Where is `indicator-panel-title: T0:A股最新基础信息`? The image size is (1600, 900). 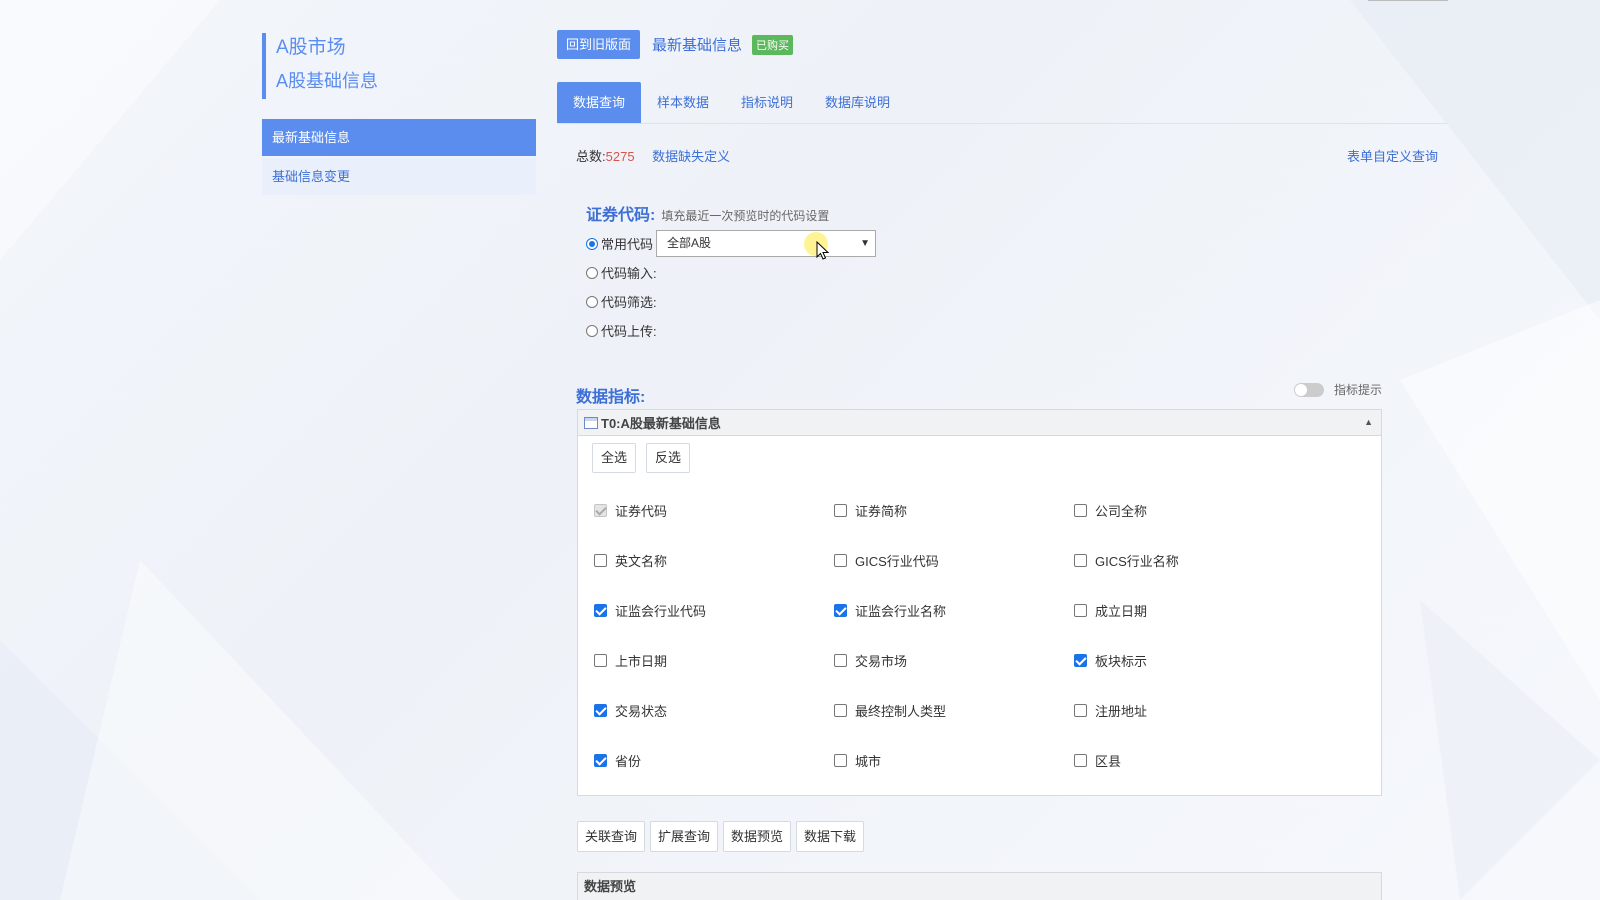
indicator-panel-title: T0:A股最新基础信息 is located at coordinates (661, 423).